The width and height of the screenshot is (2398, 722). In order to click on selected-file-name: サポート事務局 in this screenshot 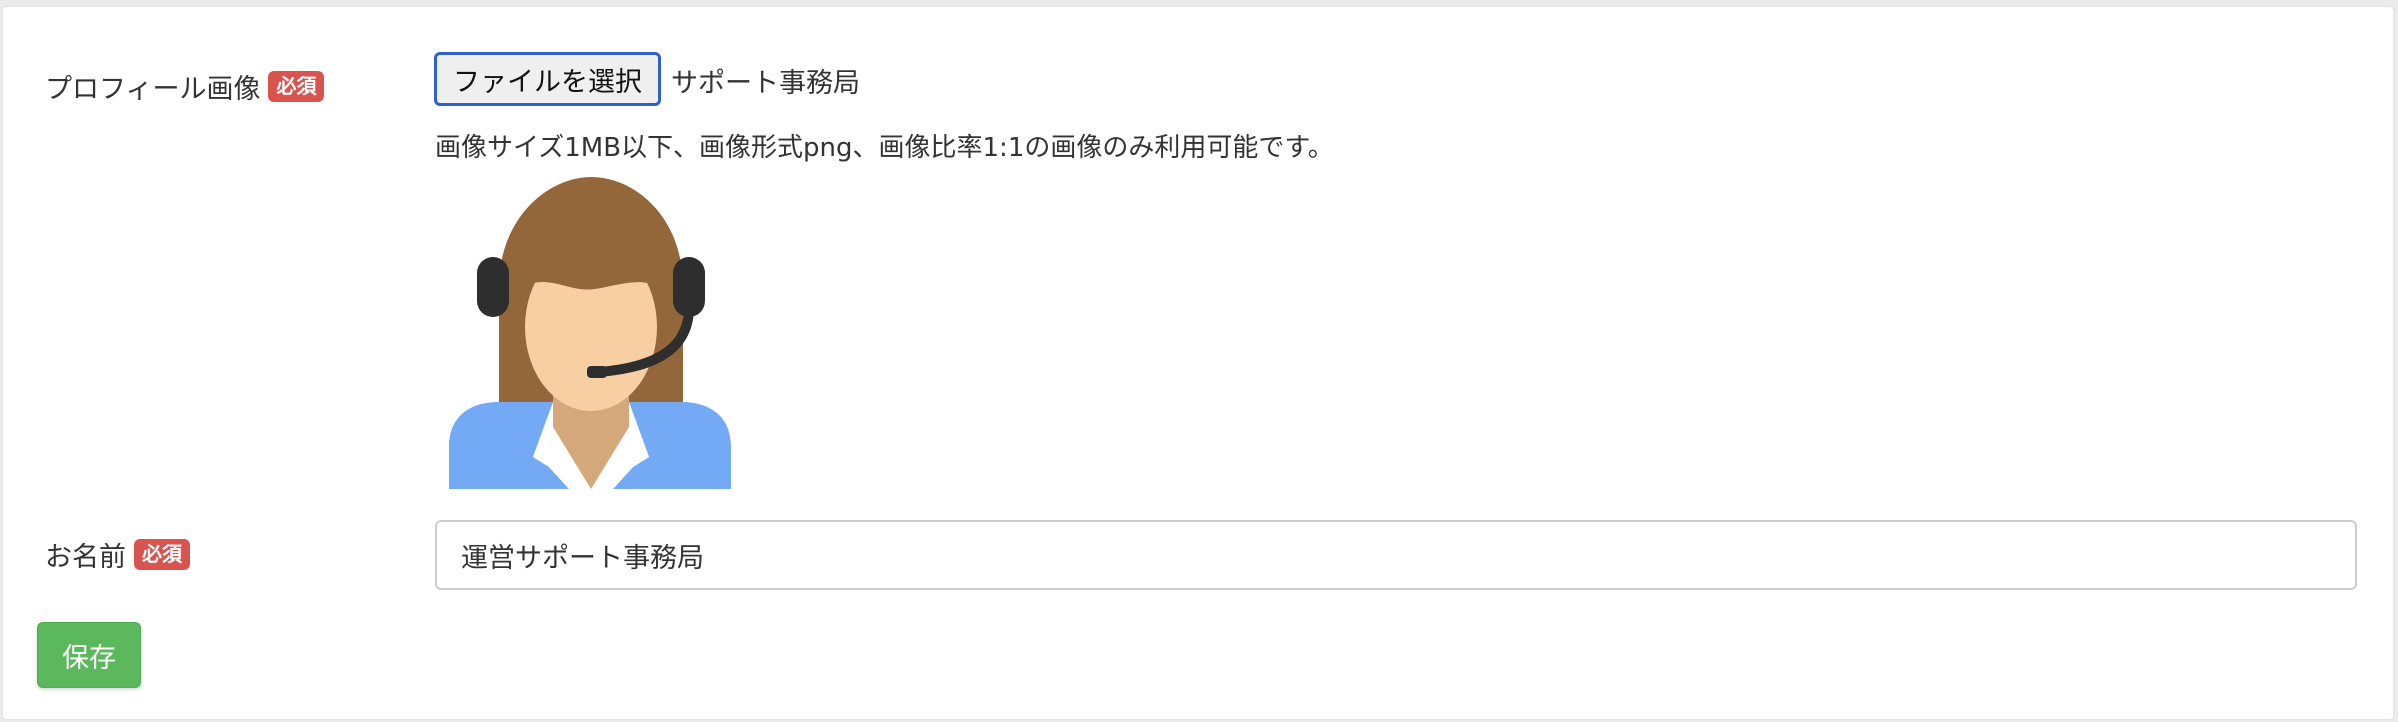, I will do `click(765, 83)`.